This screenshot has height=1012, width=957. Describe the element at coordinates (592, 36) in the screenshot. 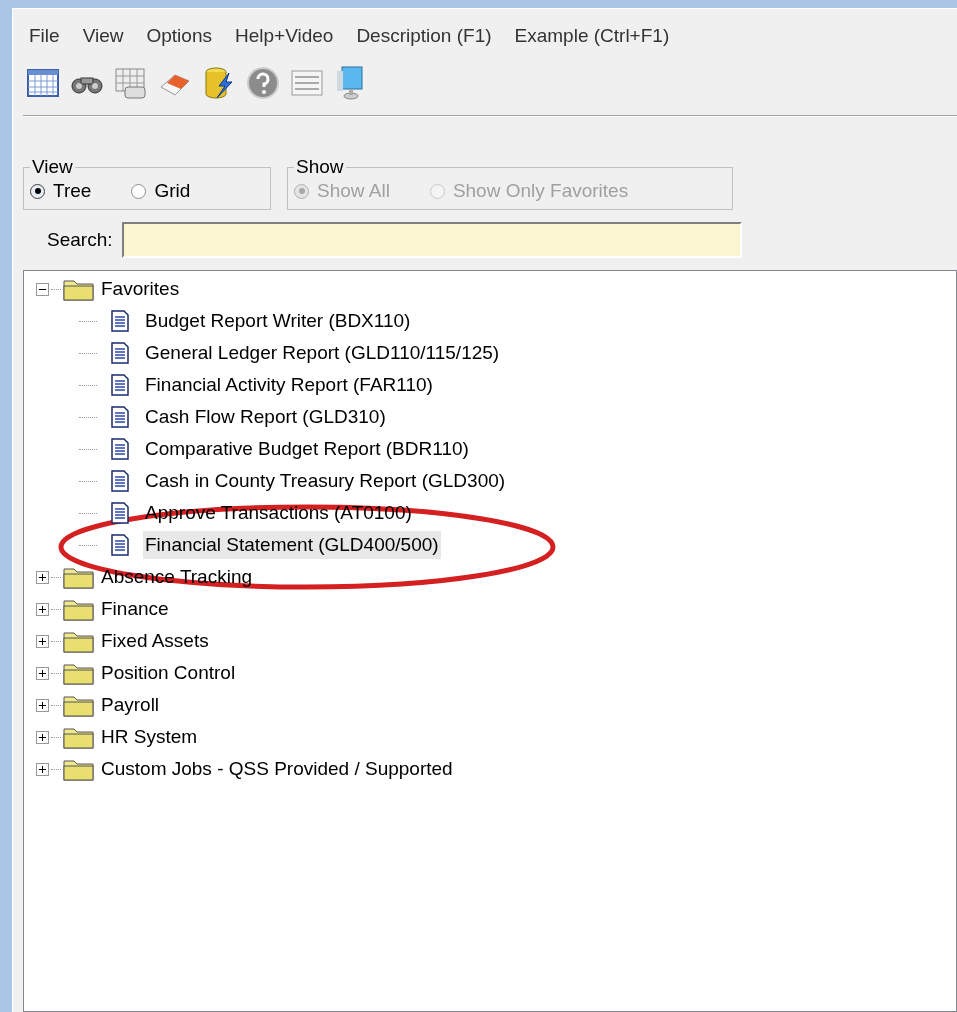

I see `menu-item: Example (Ctrl+F1)` at that location.